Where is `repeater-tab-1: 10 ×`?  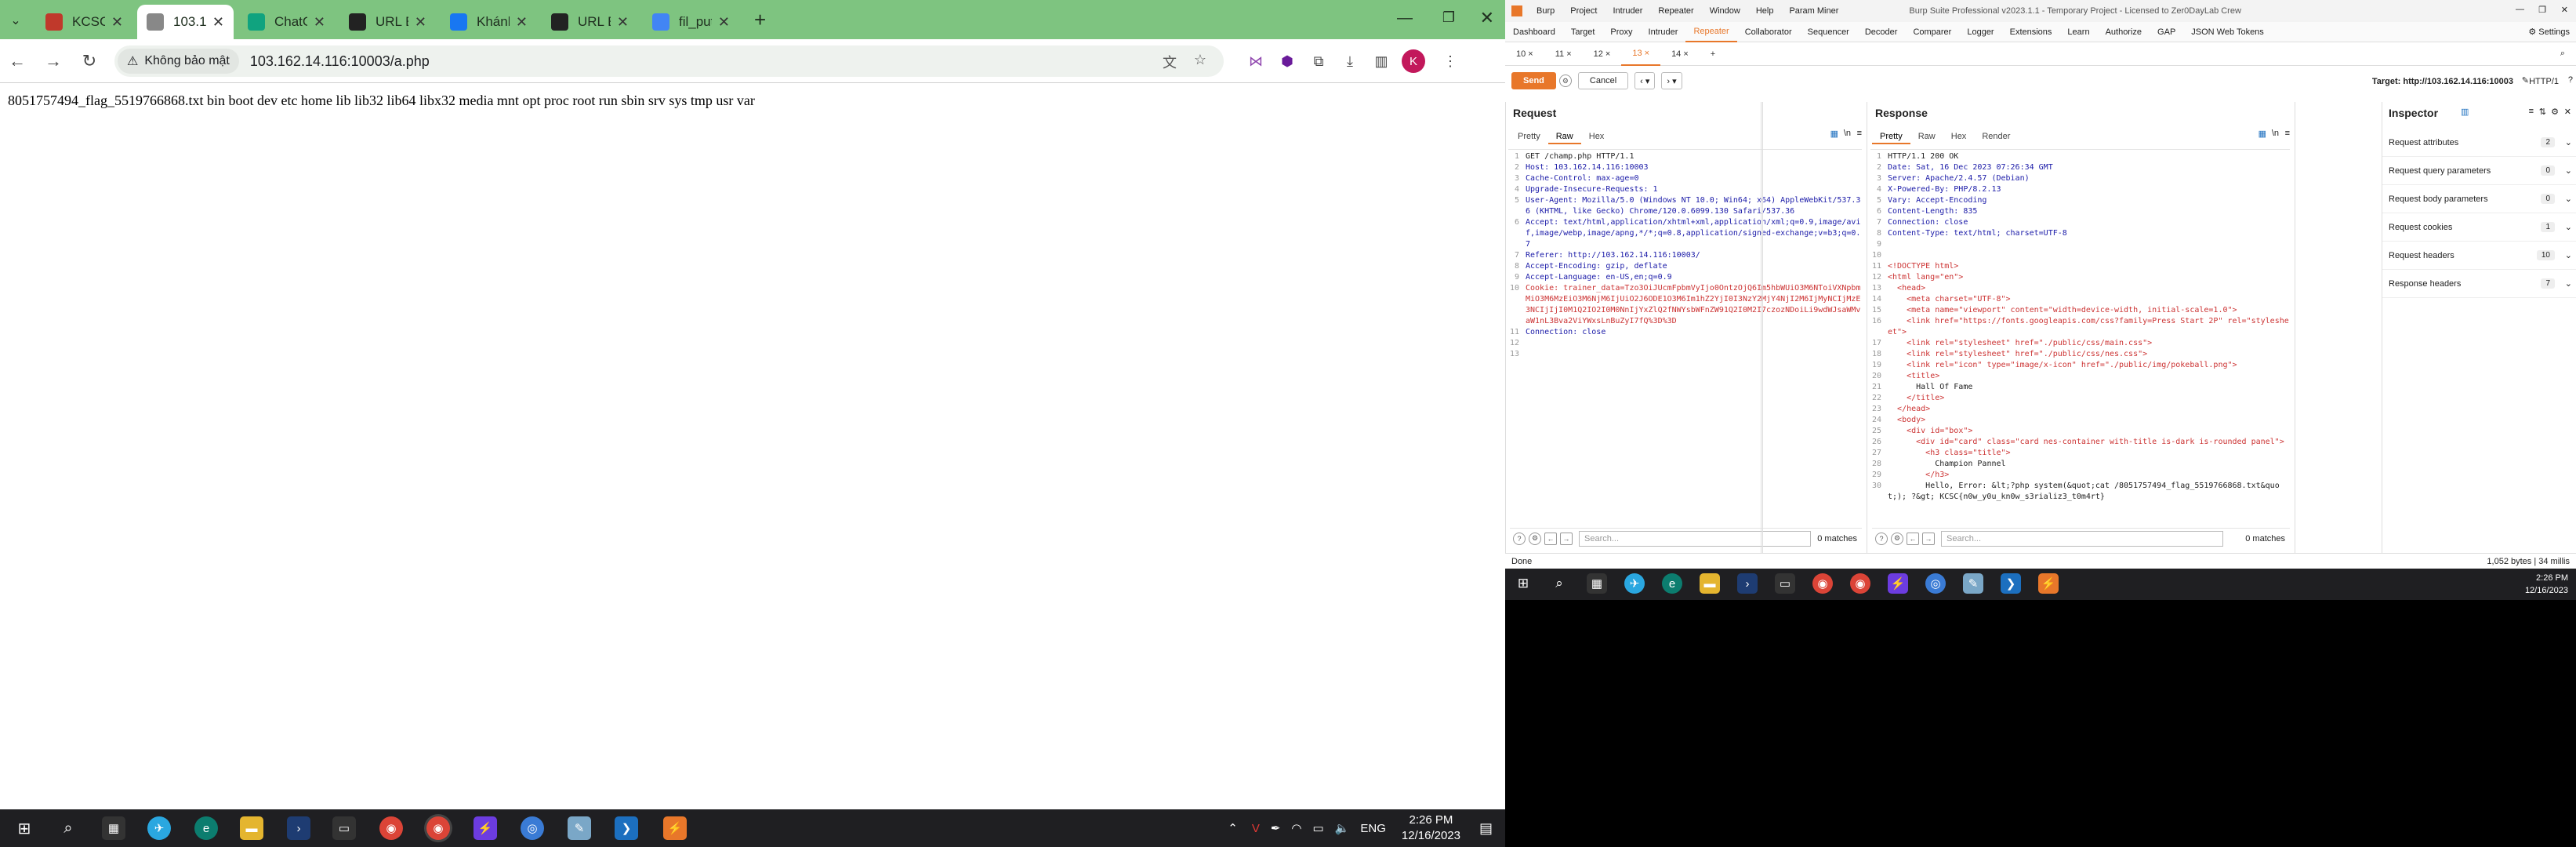 repeater-tab-1: 10 × is located at coordinates (1525, 54).